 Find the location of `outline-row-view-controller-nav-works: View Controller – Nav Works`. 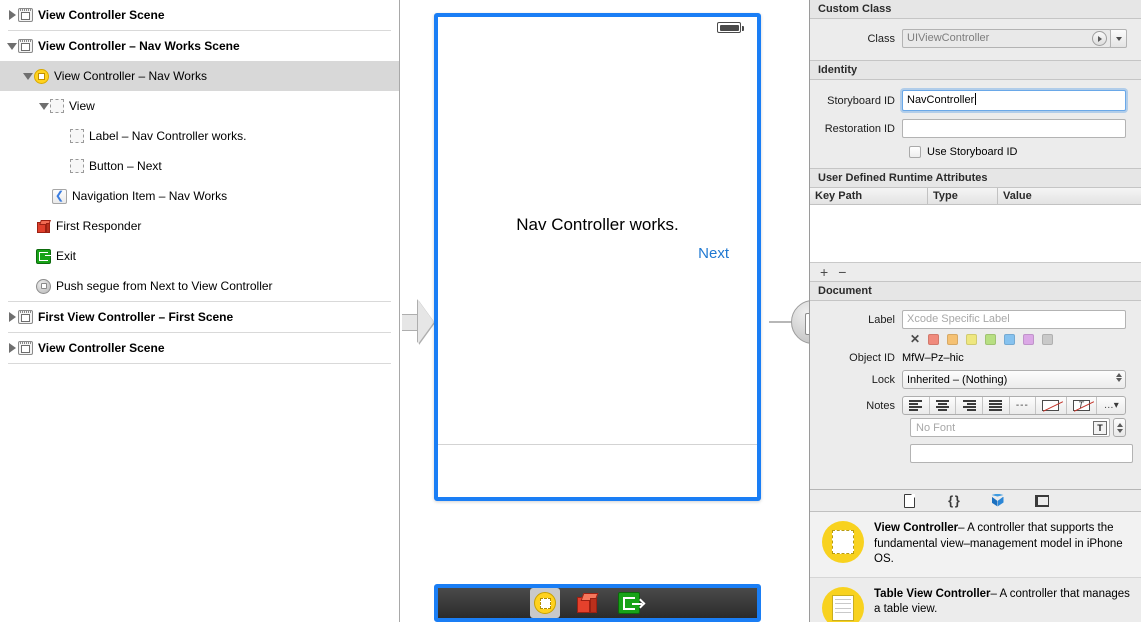

outline-row-view-controller-nav-works: View Controller – Nav Works is located at coordinates (199, 76).